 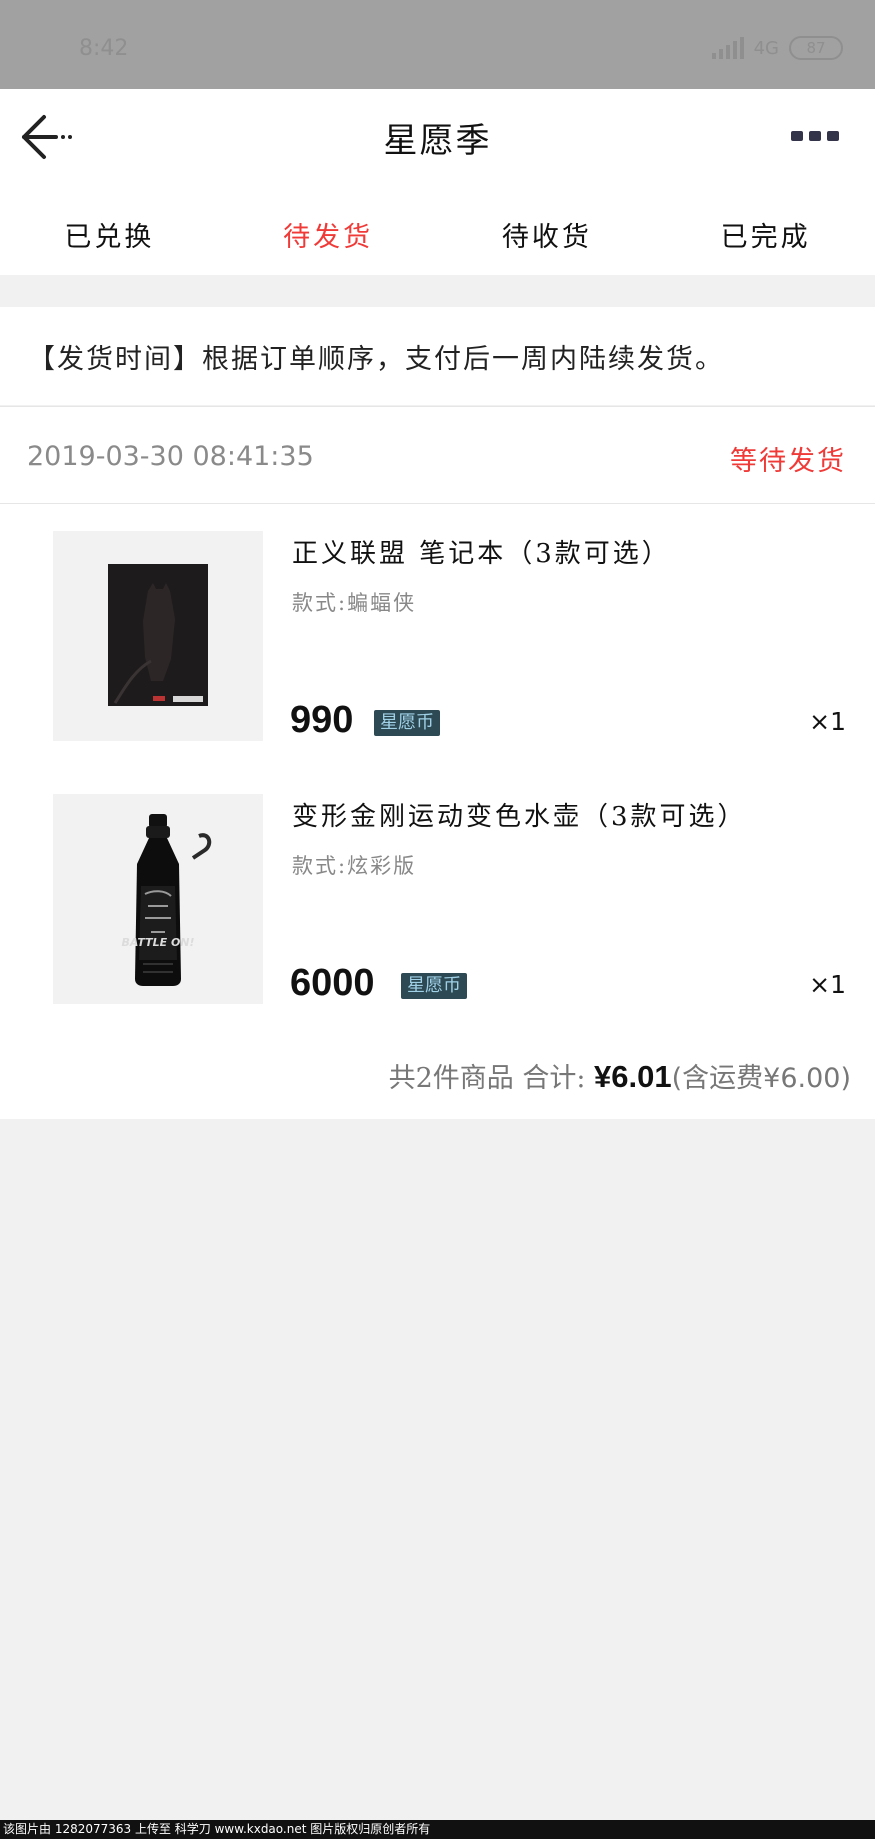 I want to click on item-price: 6000, so click(x=332, y=983).